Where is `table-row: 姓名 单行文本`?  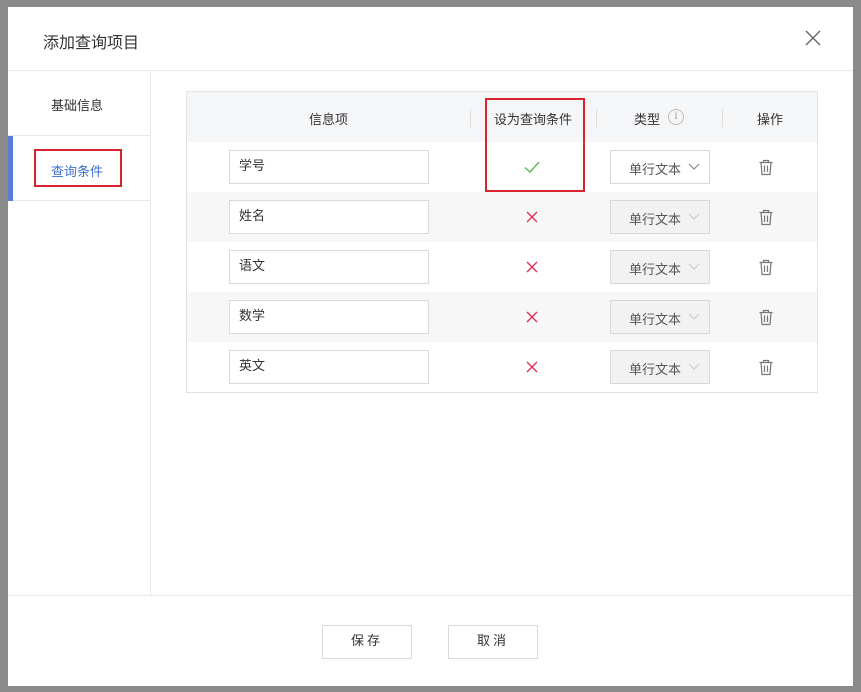 table-row: 姓名 单行文本 is located at coordinates (502, 217).